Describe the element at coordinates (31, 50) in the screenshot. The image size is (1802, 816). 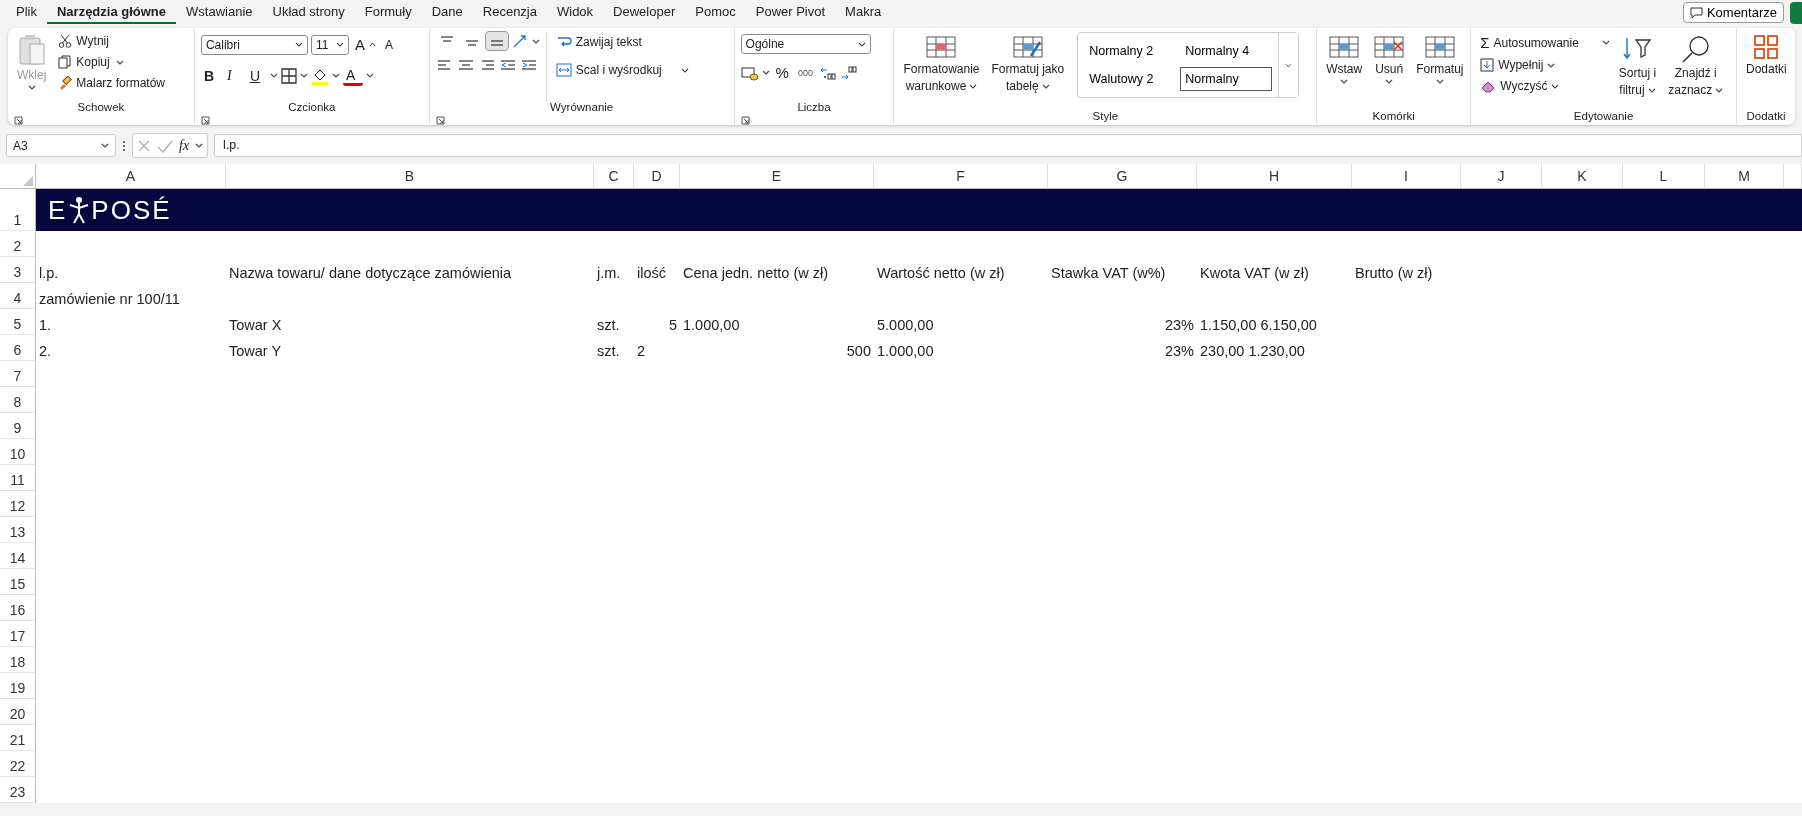
I see `clipboard-icon` at that location.